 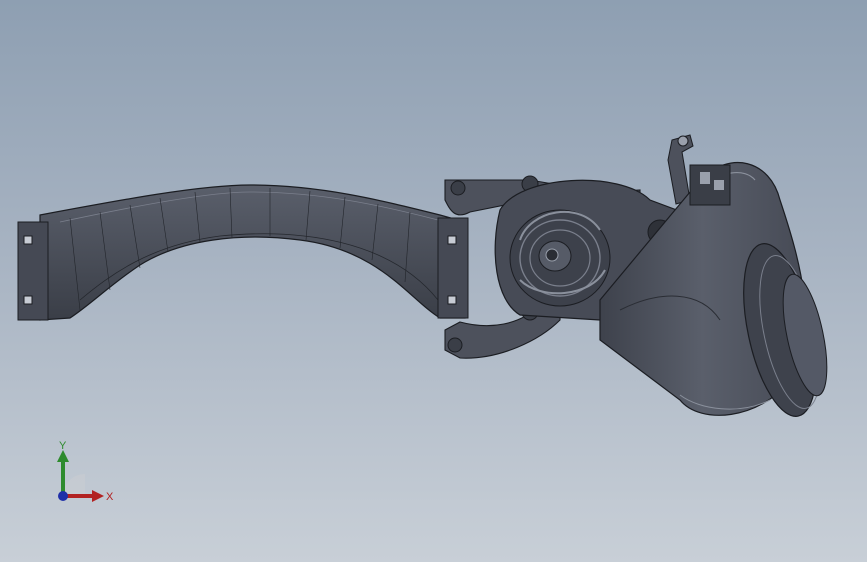 What do you see at coordinates (63, 446) in the screenshot?
I see `y-axis-label: Y` at bounding box center [63, 446].